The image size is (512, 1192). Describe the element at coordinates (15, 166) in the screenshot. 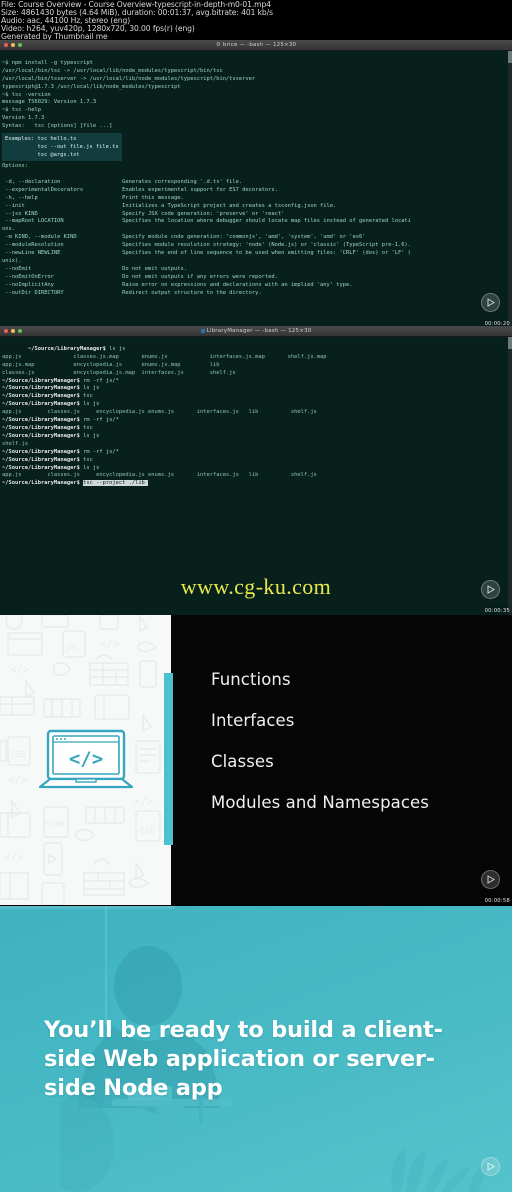

I see `options-header: Options:` at that location.